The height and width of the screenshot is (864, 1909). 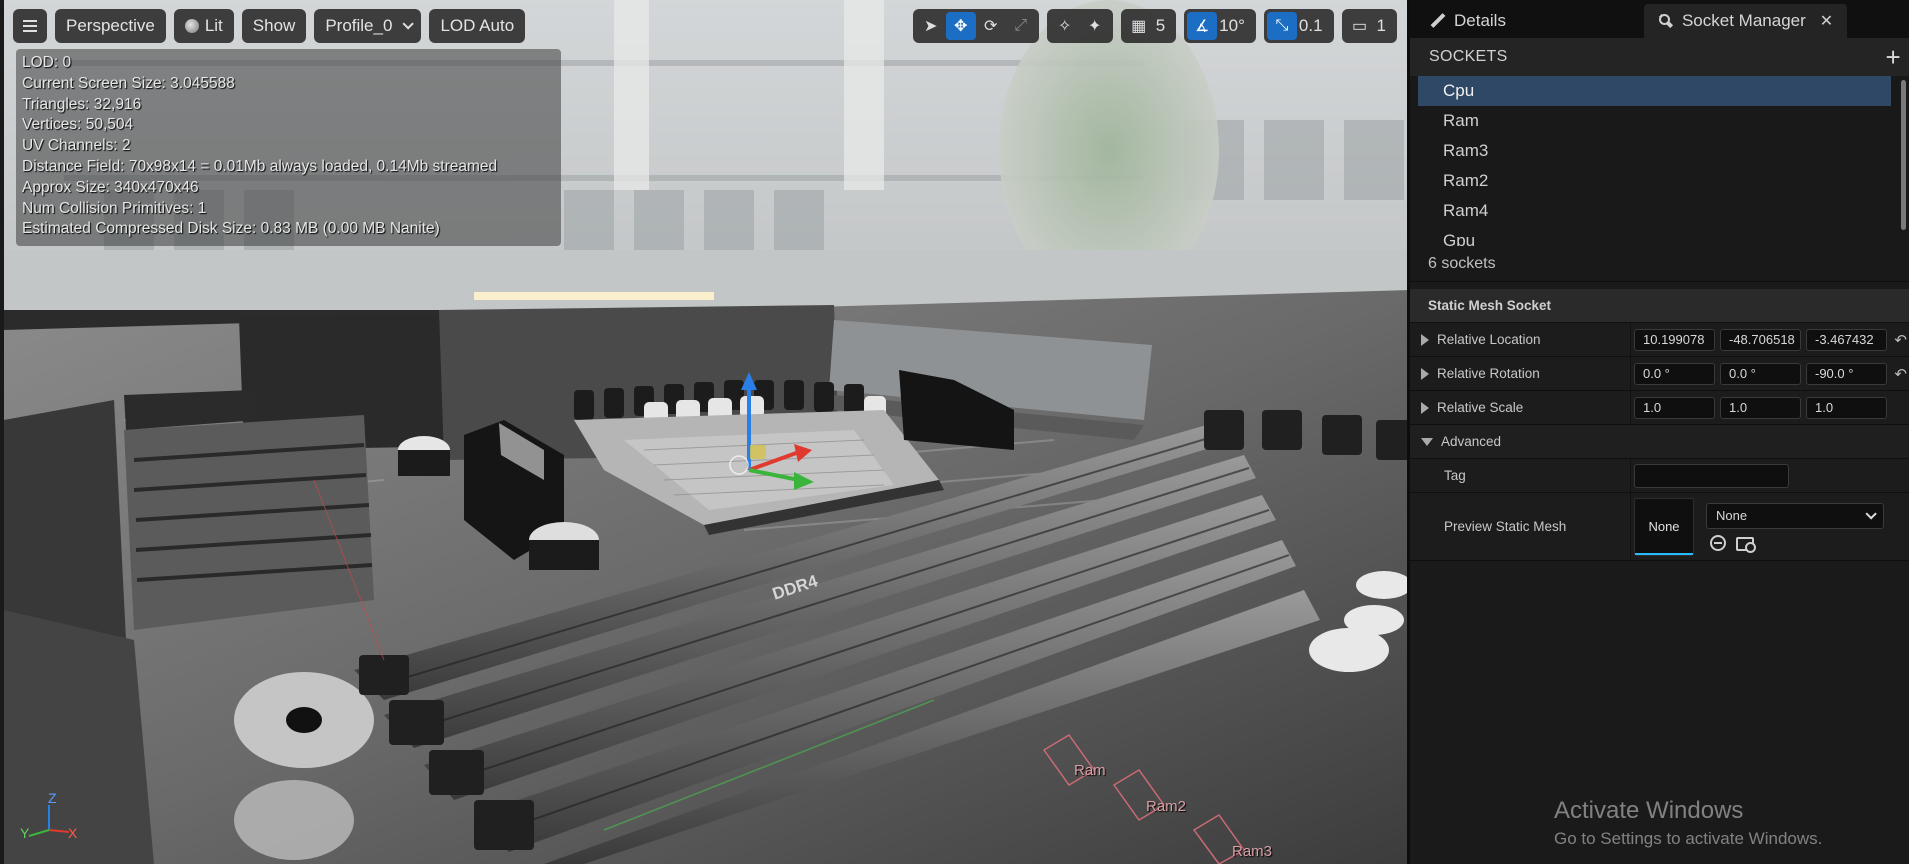 What do you see at coordinates (1659, 236) in the screenshot?
I see `socket-list-item: Gpu` at bounding box center [1659, 236].